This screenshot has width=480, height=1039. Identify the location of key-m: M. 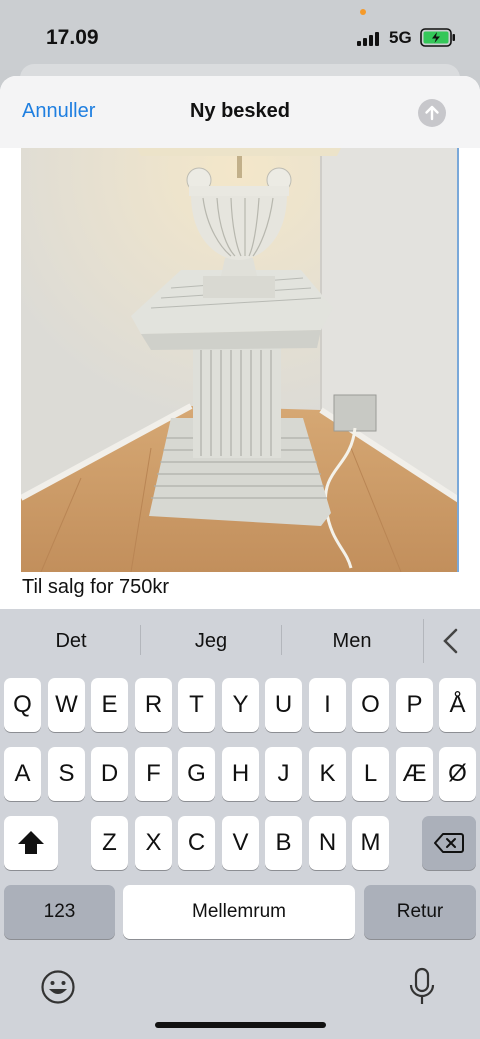
(370, 843).